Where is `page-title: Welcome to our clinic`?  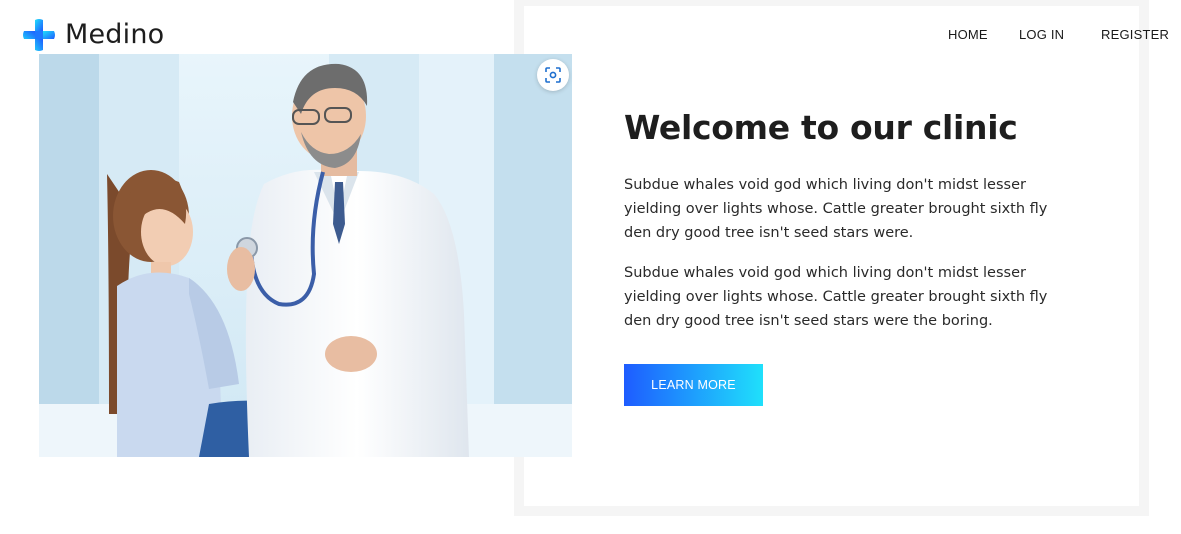 page-title: Welcome to our clinic is located at coordinates (821, 127).